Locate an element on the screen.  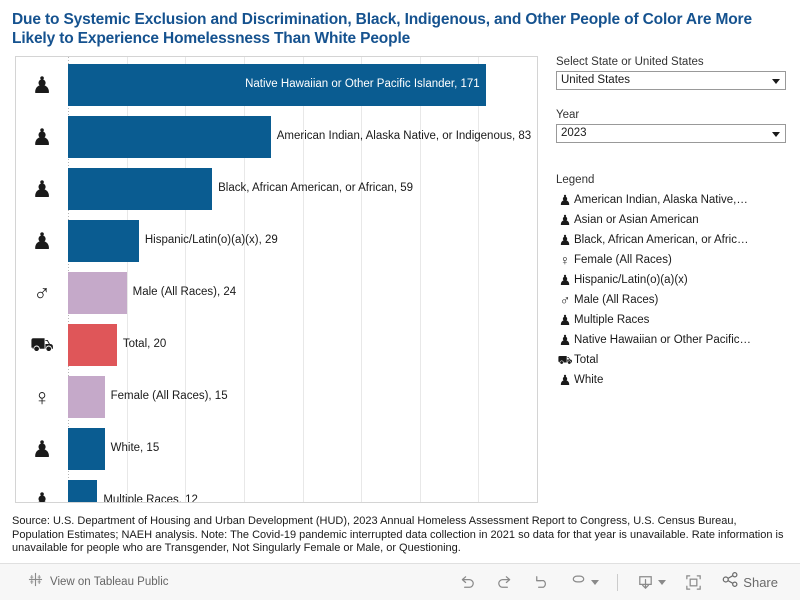
toolbar-divider is located at coordinates (618, 582).